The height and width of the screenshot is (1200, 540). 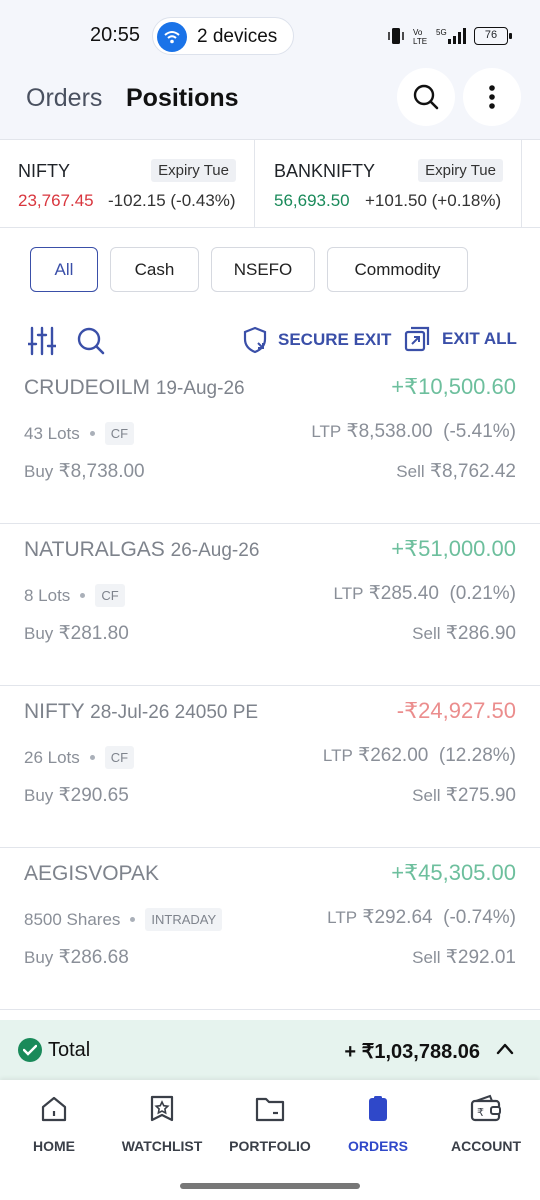 What do you see at coordinates (154, 269) in the screenshot?
I see `filter-chip-cash: Cash` at bounding box center [154, 269].